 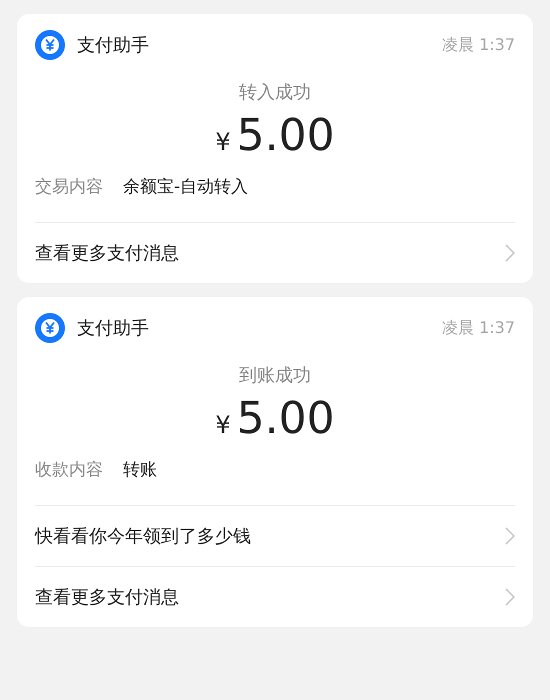 I want to click on detail-value: 转账, so click(x=140, y=470).